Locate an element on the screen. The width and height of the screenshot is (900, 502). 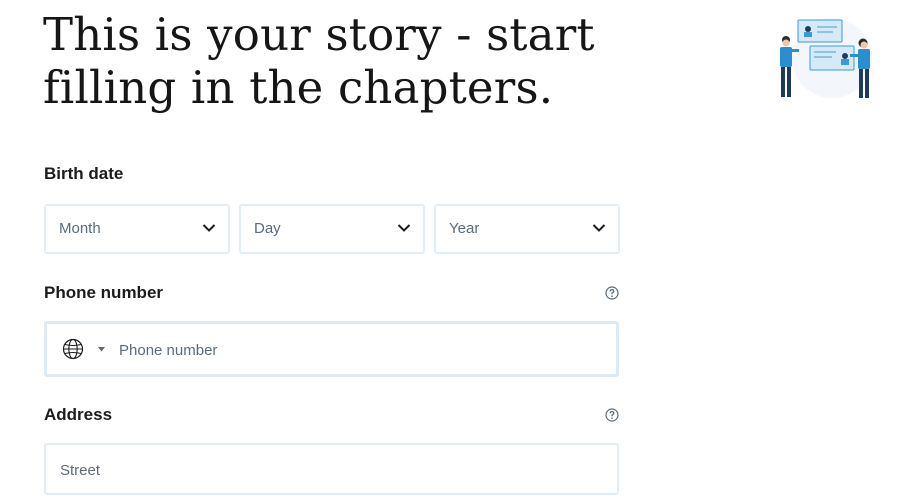
country-code-selector is located at coordinates (79, 349).